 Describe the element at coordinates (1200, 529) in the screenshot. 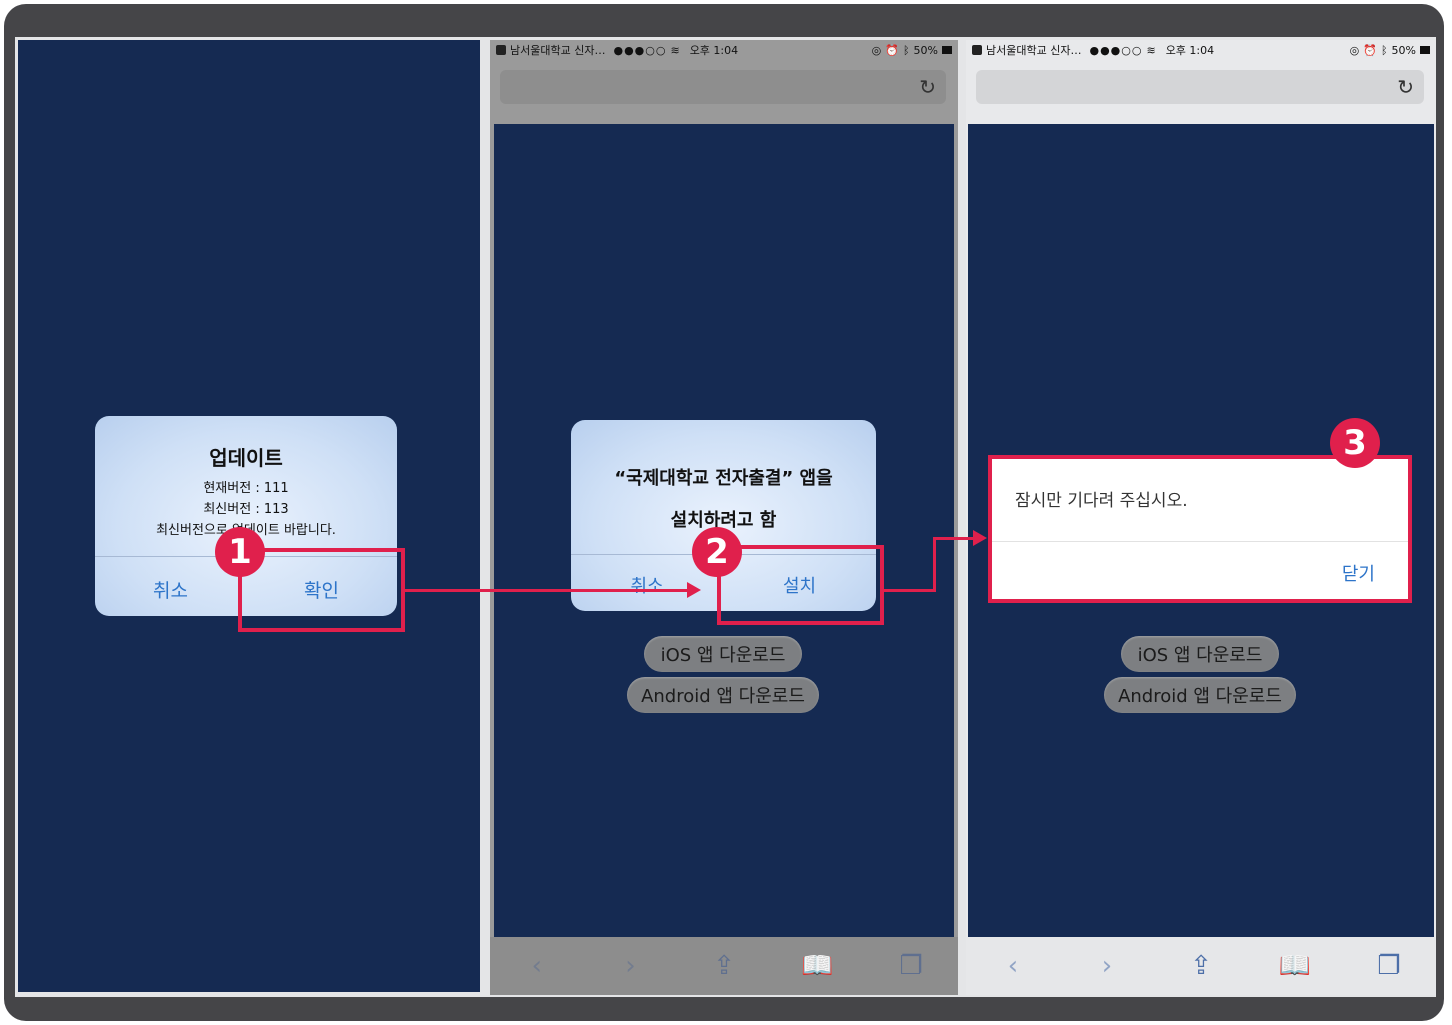

I see `step3-highlight-box` at that location.